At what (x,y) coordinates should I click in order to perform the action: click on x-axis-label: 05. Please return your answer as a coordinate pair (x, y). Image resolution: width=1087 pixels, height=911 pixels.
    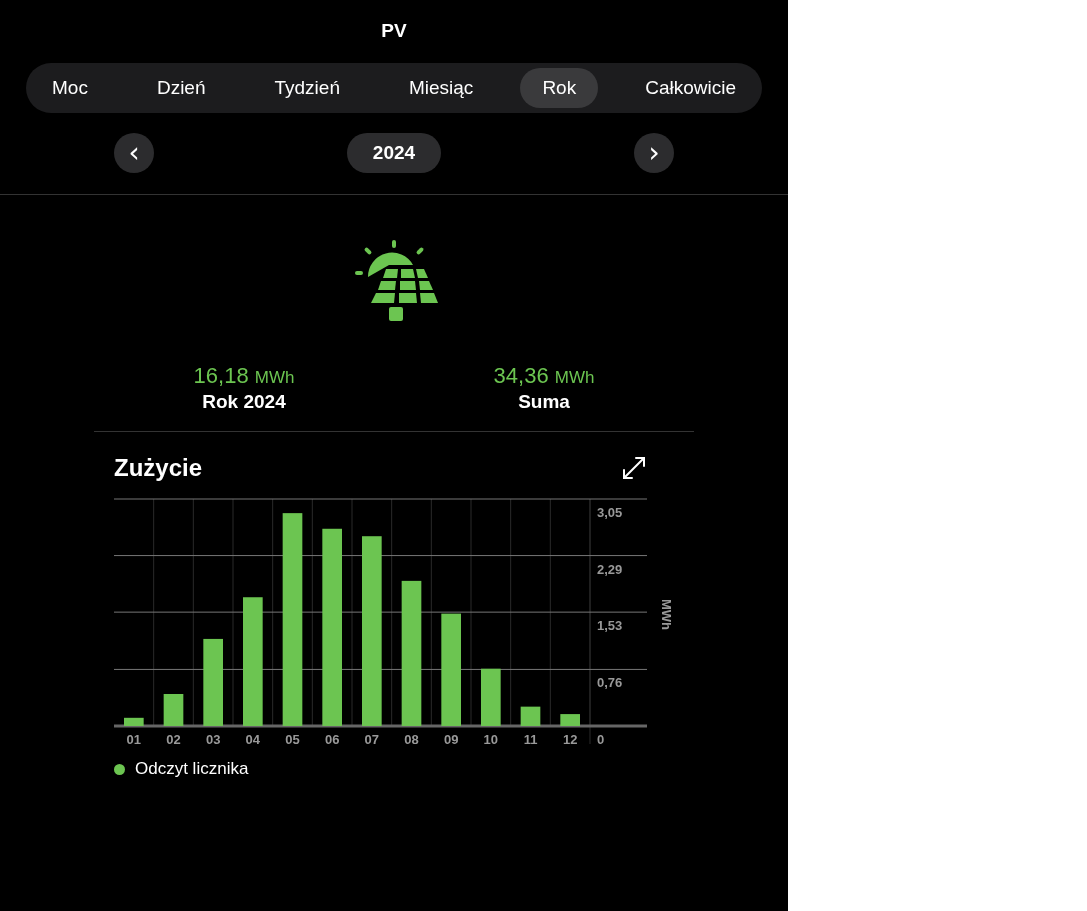
    Looking at the image, I should click on (292, 739).